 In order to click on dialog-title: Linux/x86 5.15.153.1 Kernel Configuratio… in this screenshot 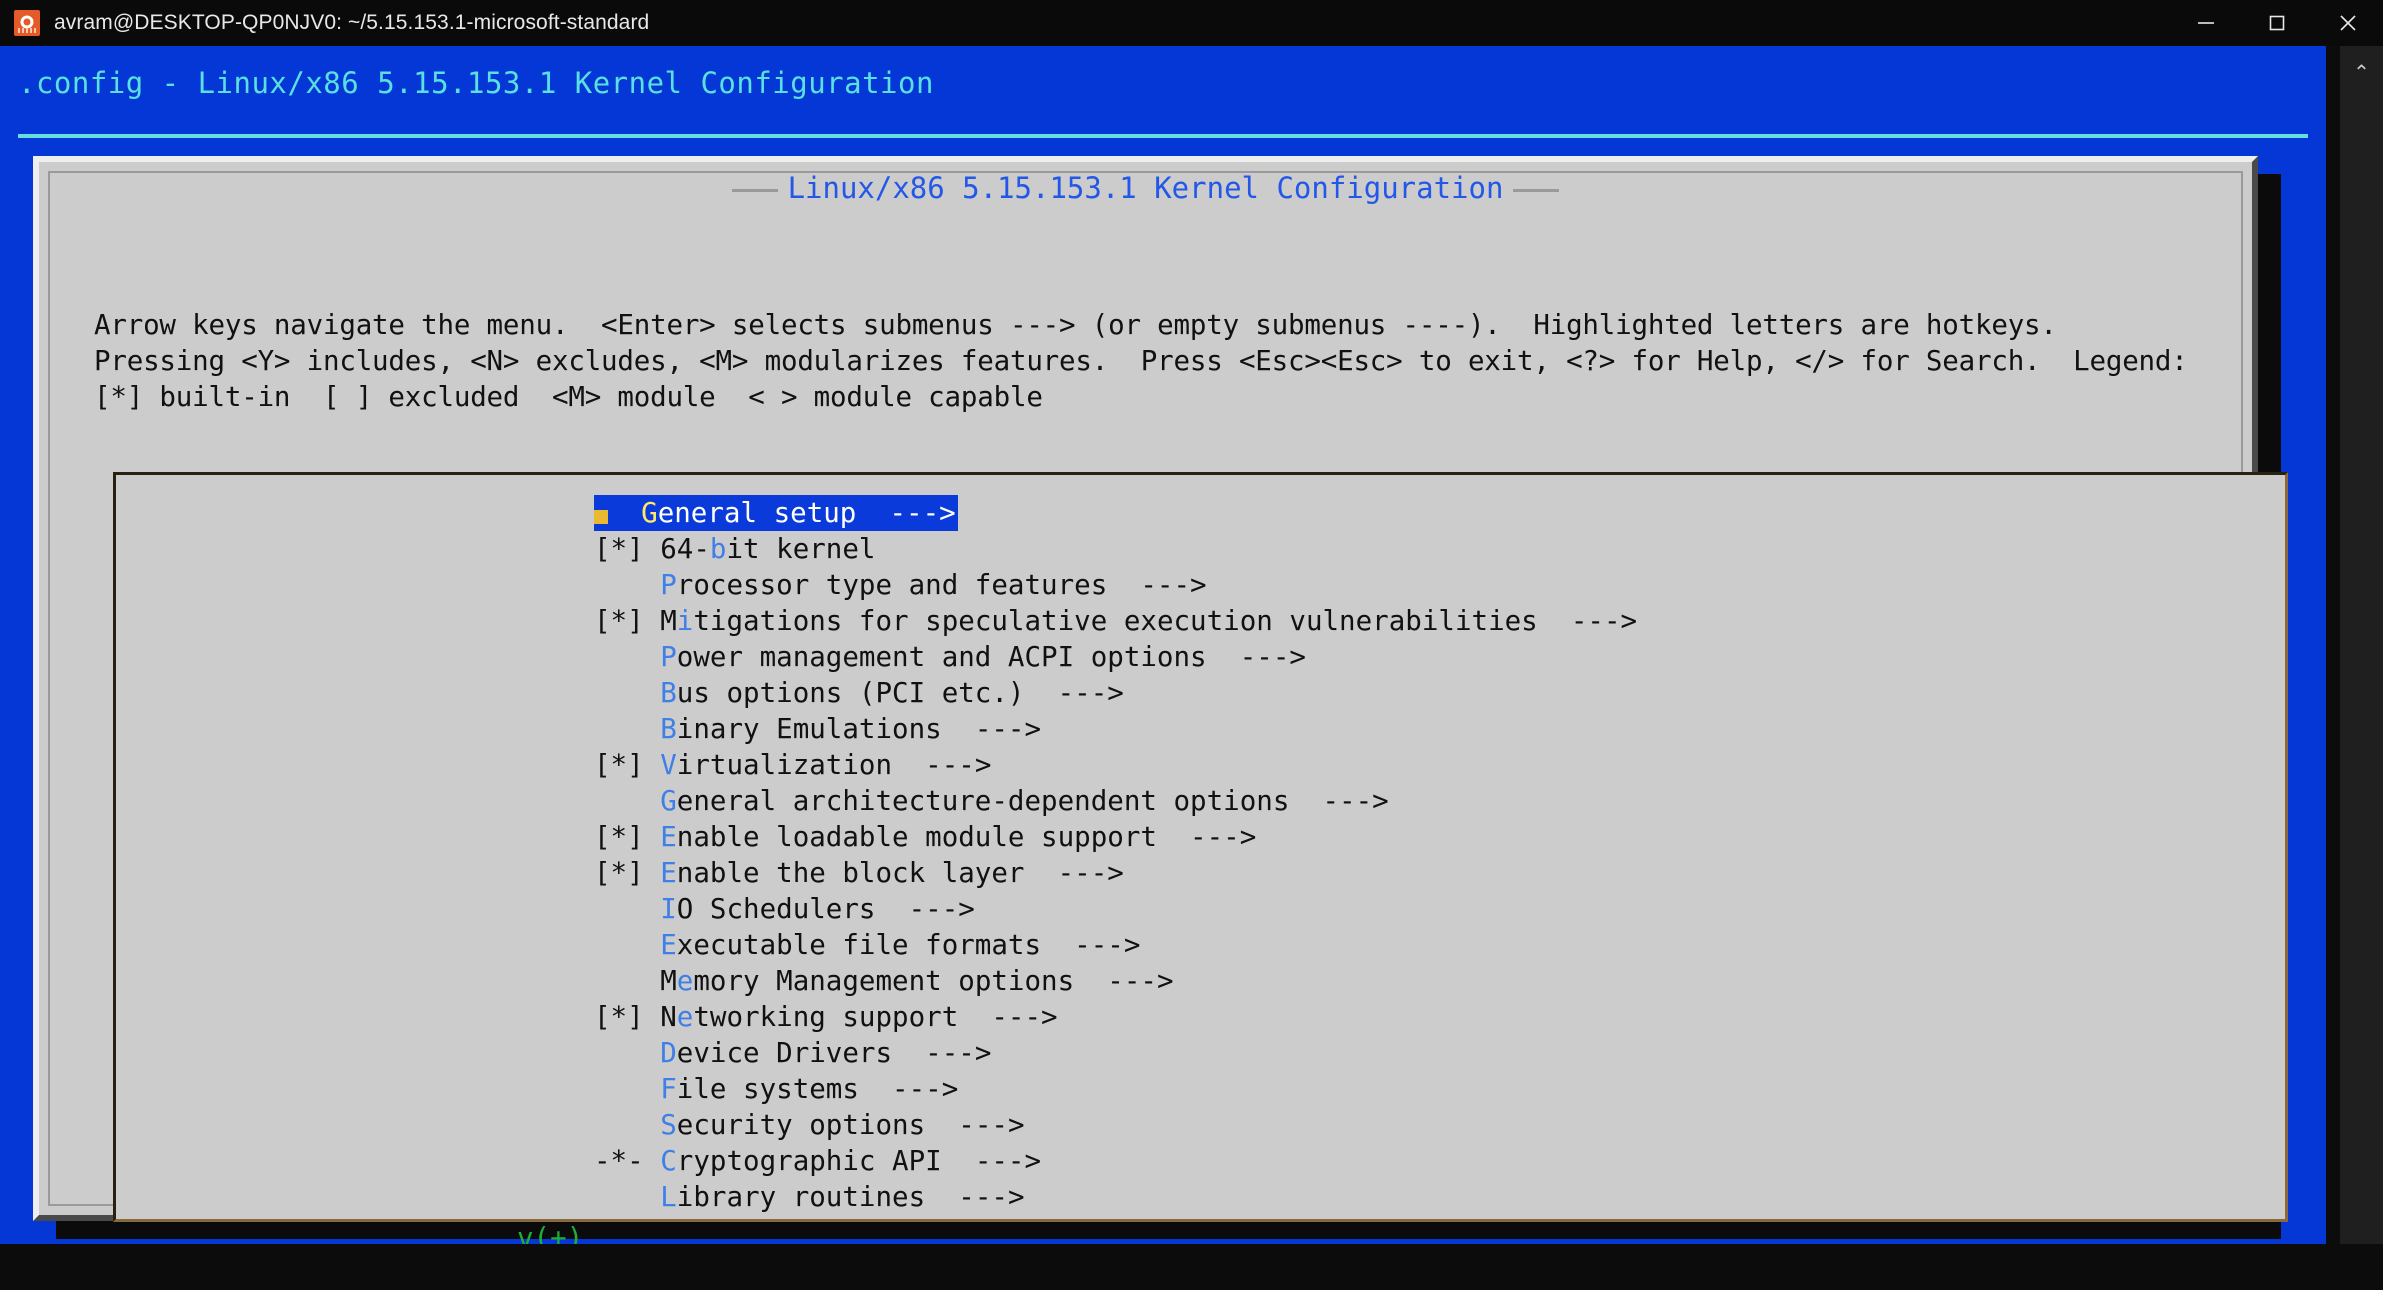, I will do `click(1145, 188)`.